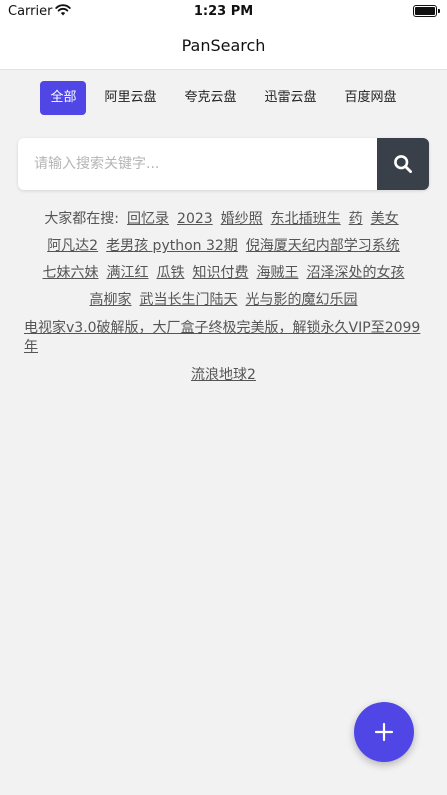 This screenshot has height=795, width=447. Describe the element at coordinates (148, 219) in the screenshot. I see `keyword-link: 回忆录` at that location.